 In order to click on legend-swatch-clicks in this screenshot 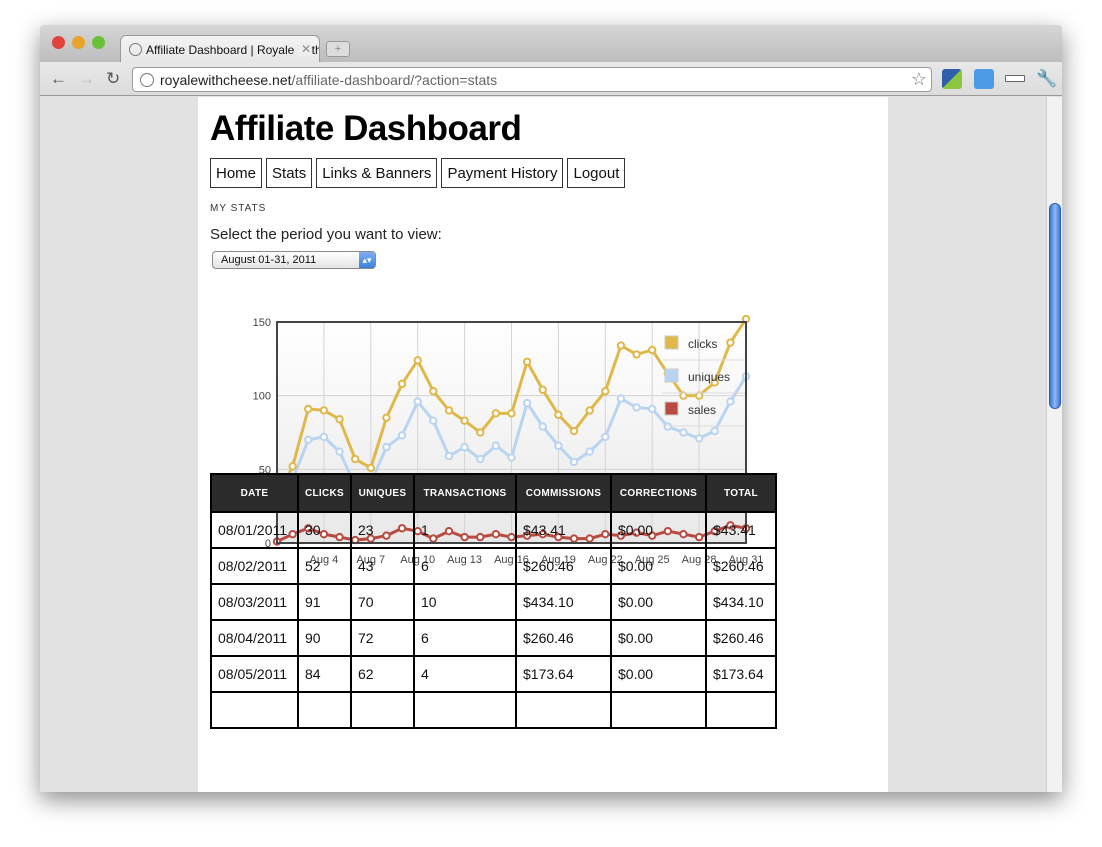, I will do `click(671, 342)`.